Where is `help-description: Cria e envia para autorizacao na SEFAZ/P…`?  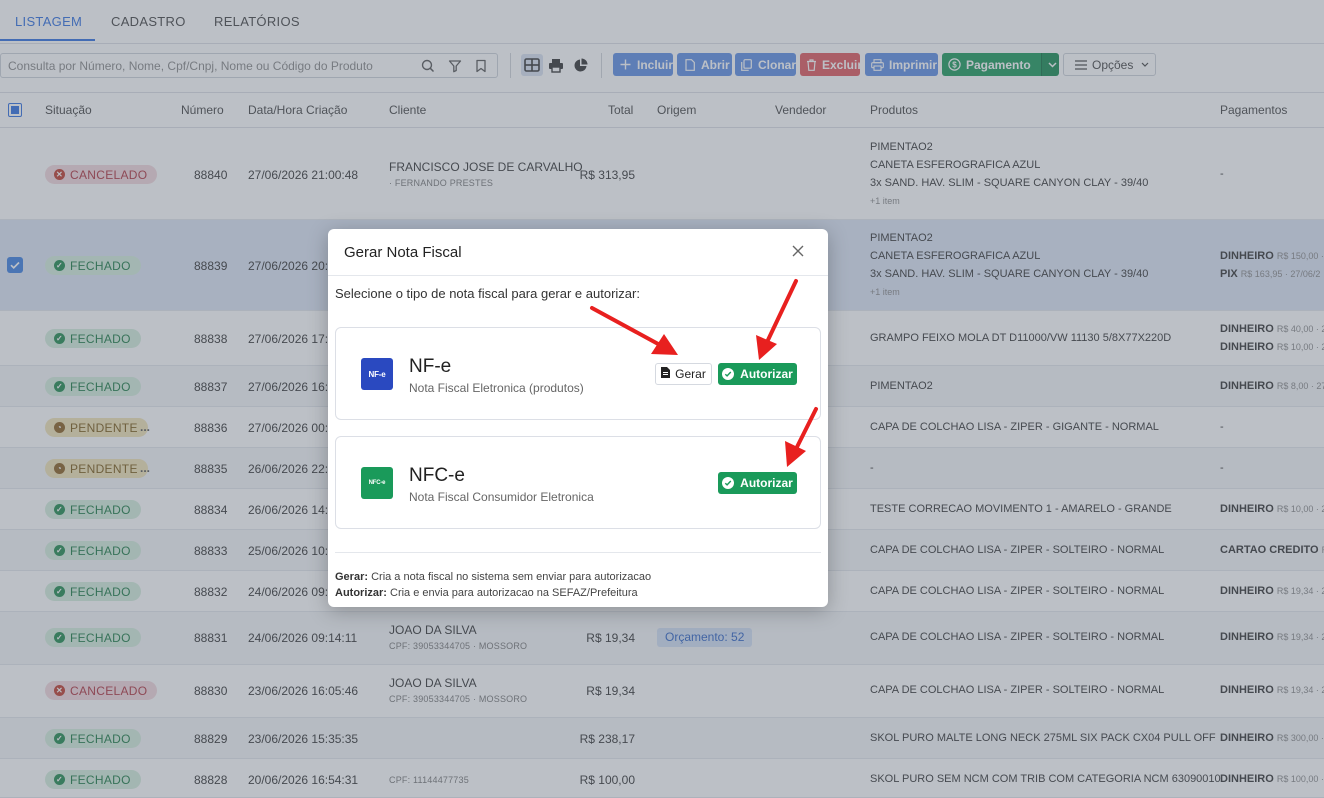
help-description: Cria e envia para autorizacao na SEFAZ/P… is located at coordinates (512, 593).